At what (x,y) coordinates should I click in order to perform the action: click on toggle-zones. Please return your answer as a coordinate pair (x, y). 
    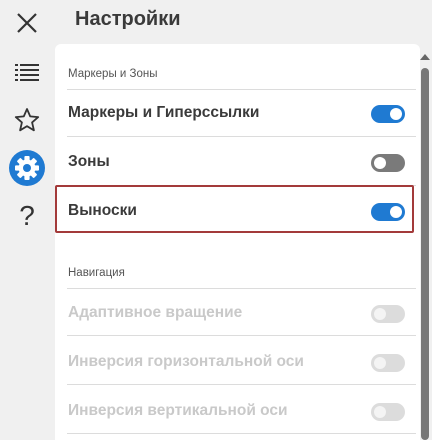
    Looking at the image, I should click on (388, 163).